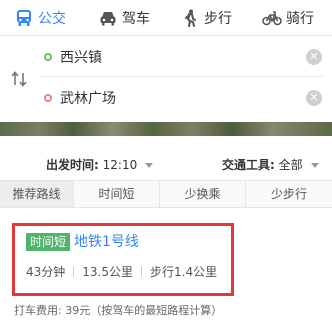  Describe the element at coordinates (19, 79) in the screenshot. I see `swap-icon` at that location.